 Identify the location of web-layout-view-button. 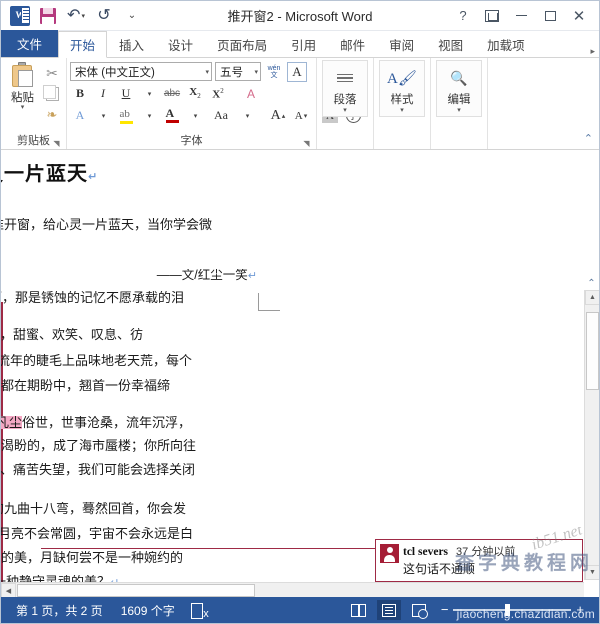
(419, 610).